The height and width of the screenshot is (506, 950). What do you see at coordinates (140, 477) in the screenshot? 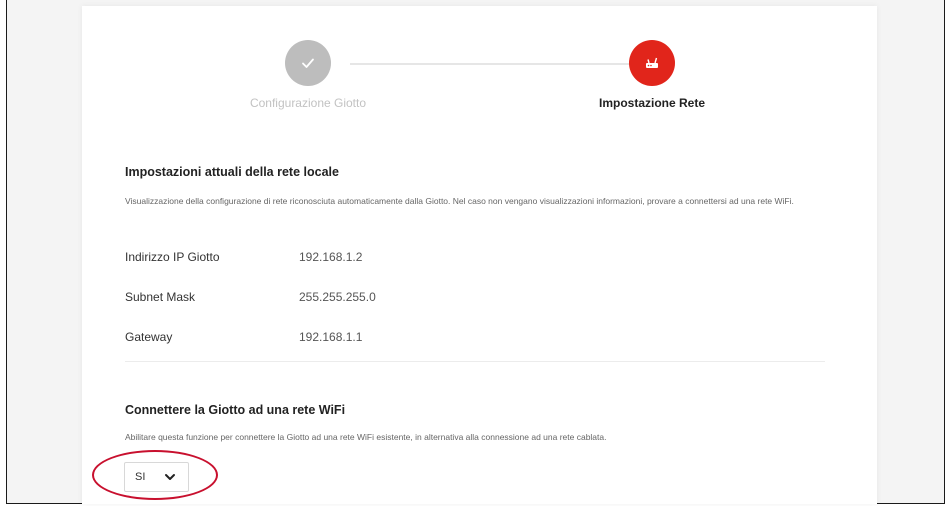
I see `wifi-enable-select-value: SI` at bounding box center [140, 477].